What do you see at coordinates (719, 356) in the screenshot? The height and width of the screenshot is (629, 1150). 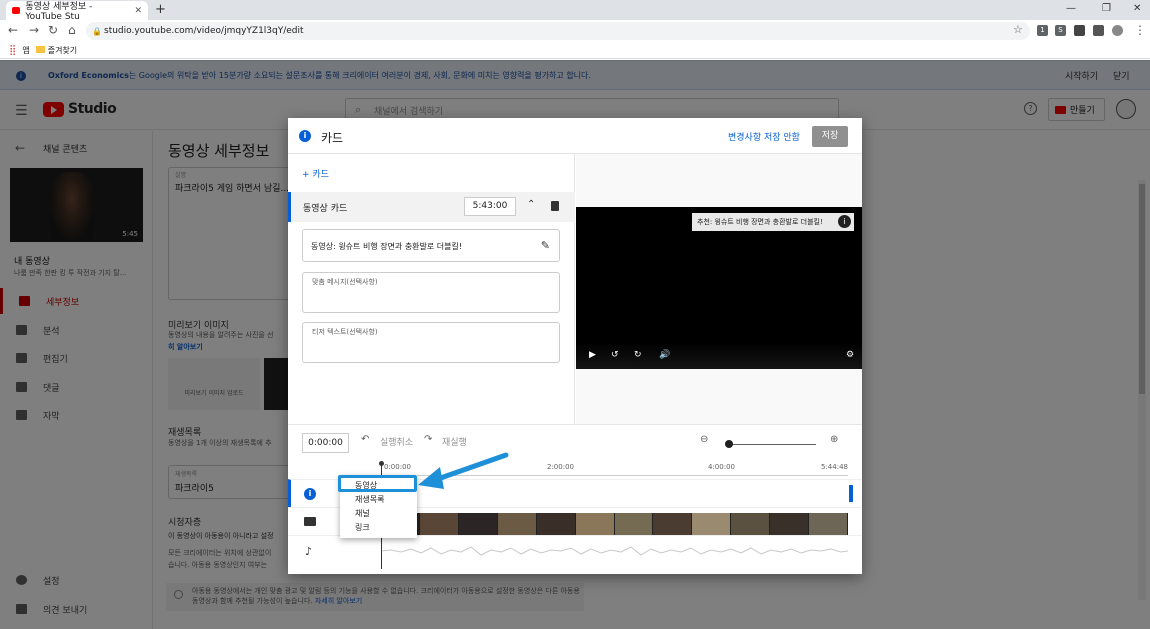 I see `player-controls-bar` at bounding box center [719, 356].